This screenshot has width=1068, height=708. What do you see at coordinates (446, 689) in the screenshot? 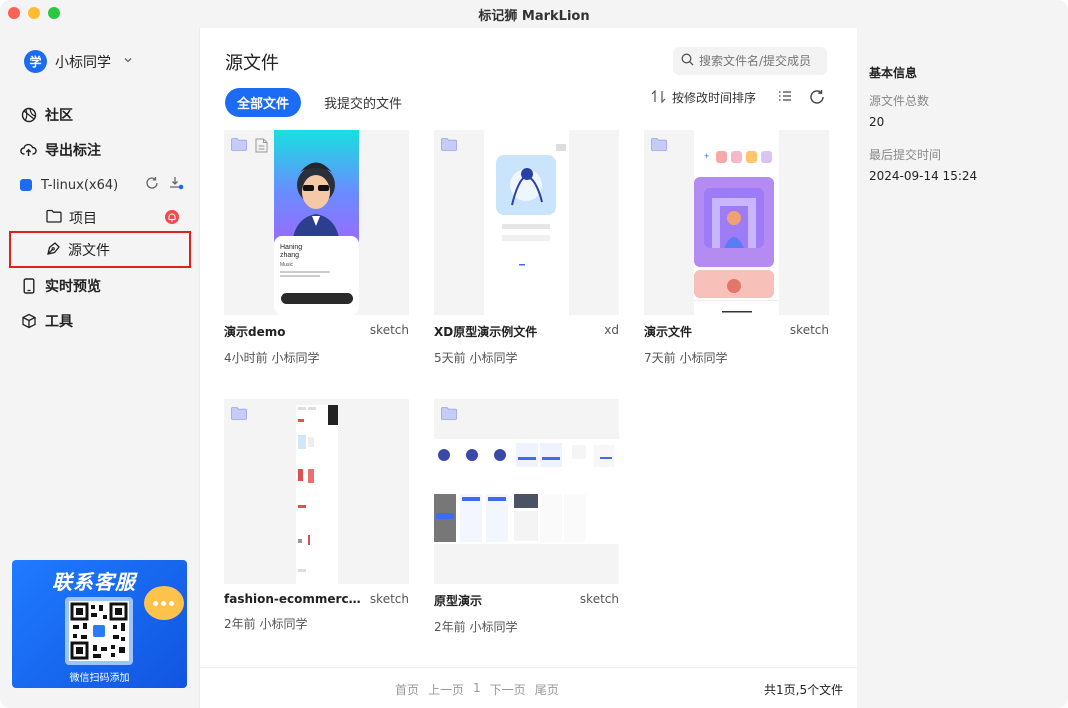
I see `pager-prev: 上一页` at bounding box center [446, 689].